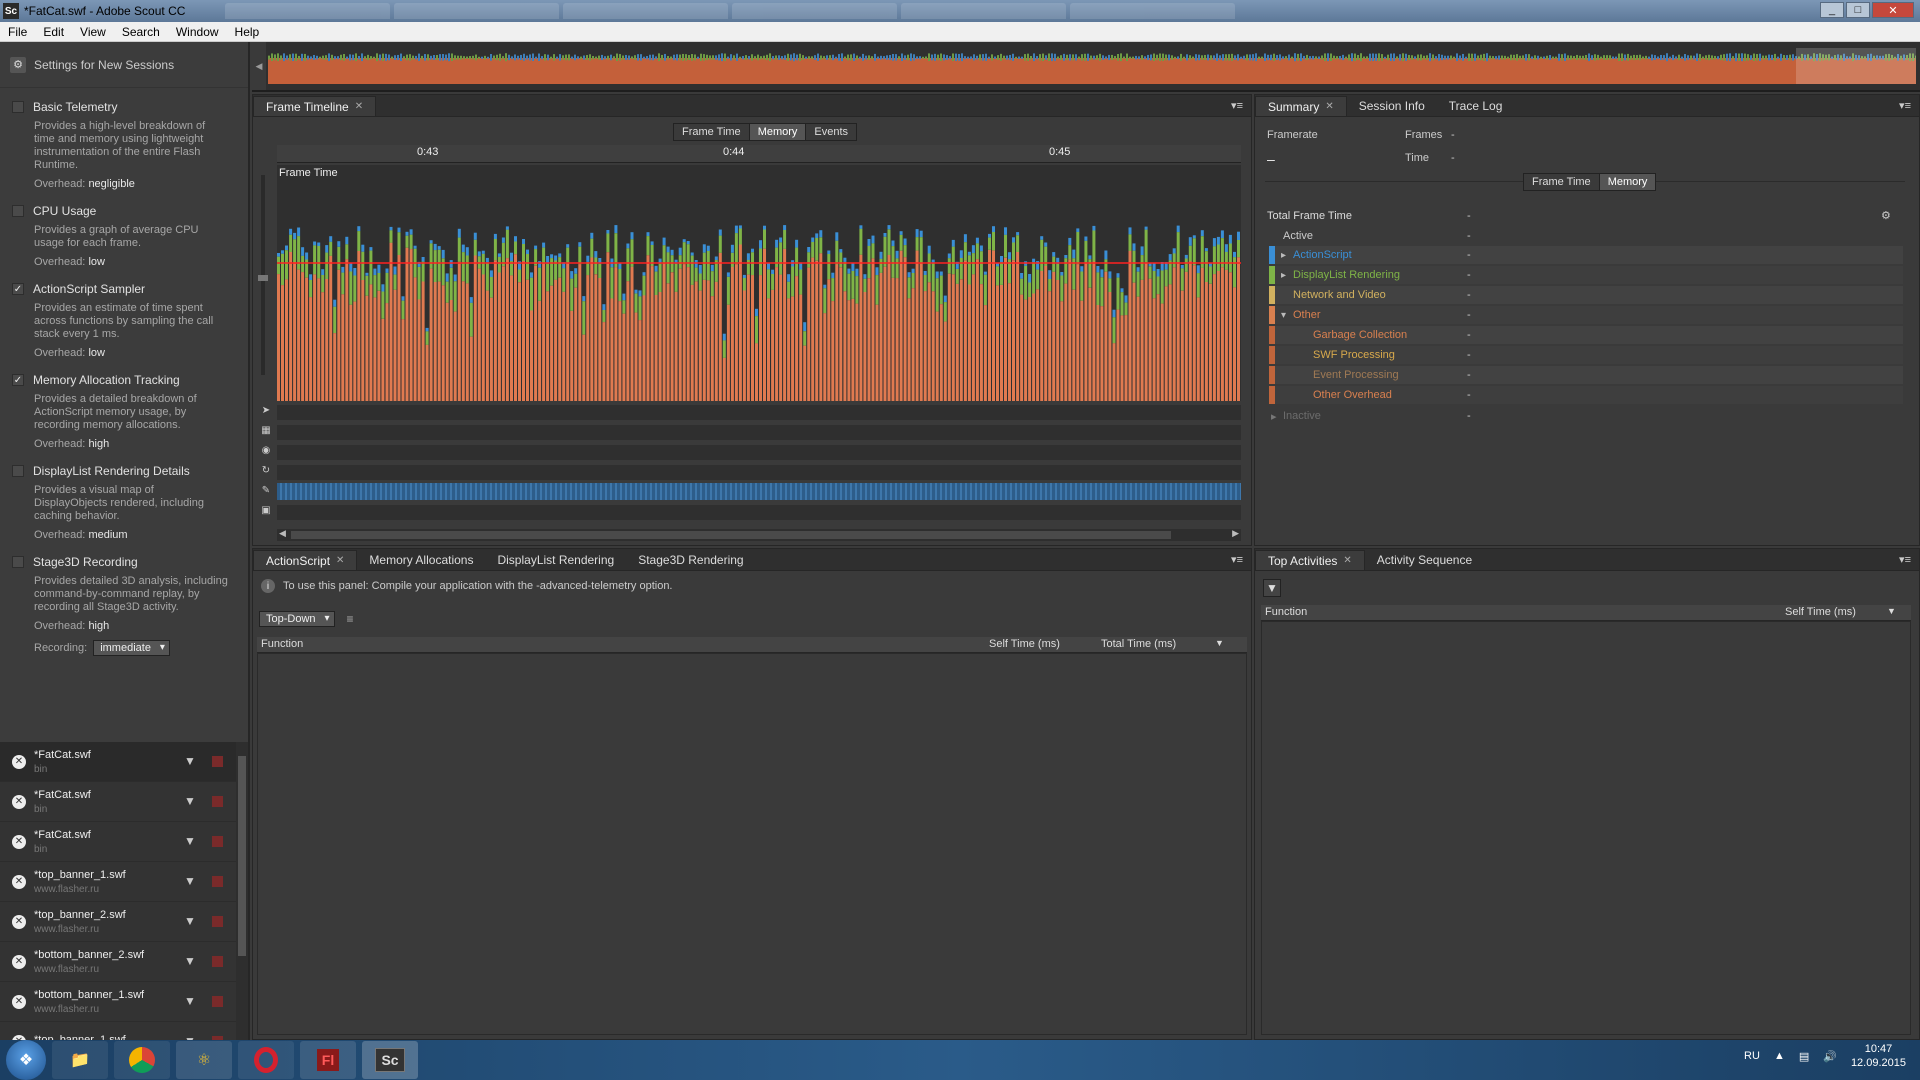  I want to click on minimize-button: _, so click(1832, 10).